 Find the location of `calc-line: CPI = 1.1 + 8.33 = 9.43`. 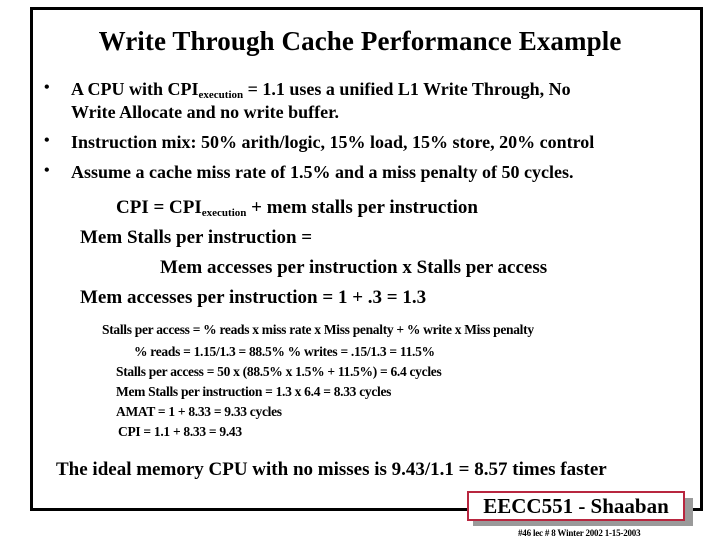

calc-line: CPI = 1.1 + 8.33 = 9.43 is located at coordinates (180, 431).